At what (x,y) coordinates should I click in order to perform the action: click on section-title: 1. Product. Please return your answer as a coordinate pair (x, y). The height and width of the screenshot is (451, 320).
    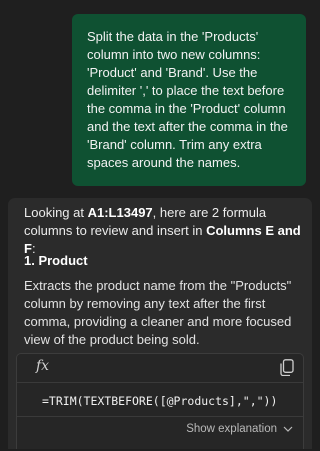
    Looking at the image, I should click on (56, 260).